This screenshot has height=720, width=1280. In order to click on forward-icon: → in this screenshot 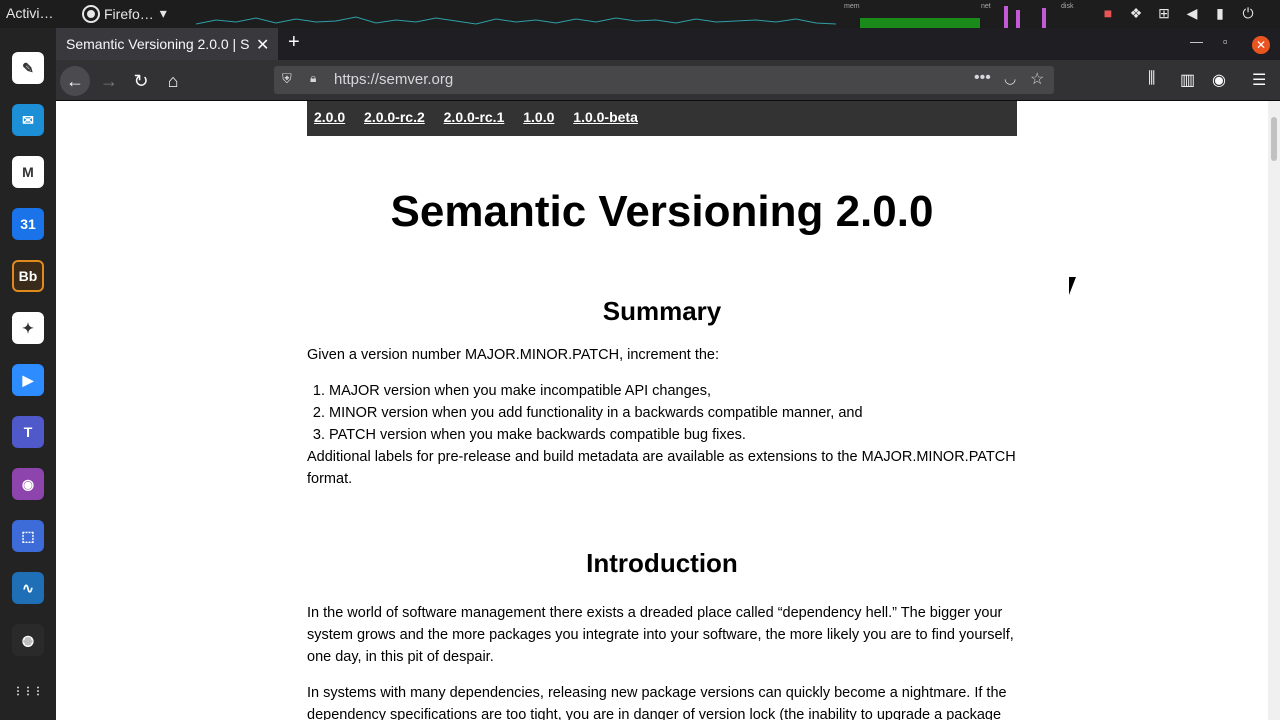, I will do `click(109, 81)`.